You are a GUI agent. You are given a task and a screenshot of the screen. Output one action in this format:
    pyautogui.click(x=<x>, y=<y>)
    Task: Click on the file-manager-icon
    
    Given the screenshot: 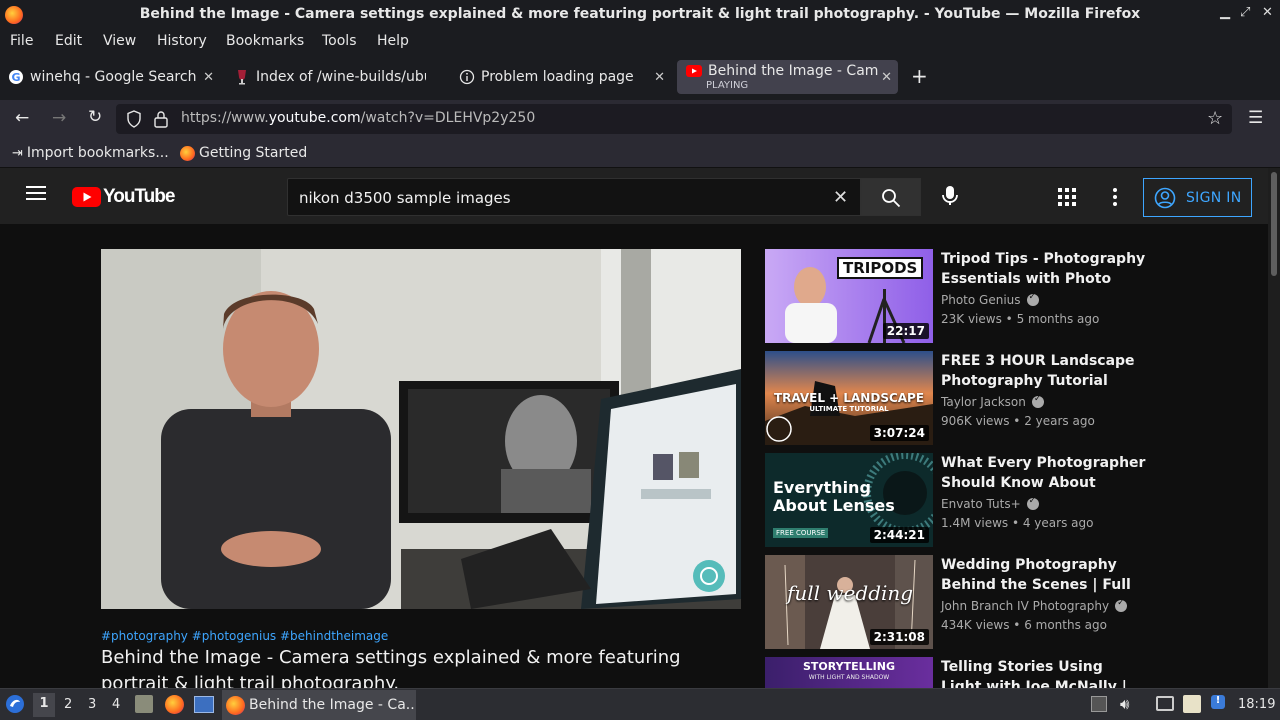 What is the action you would take?
    pyautogui.click(x=144, y=704)
    